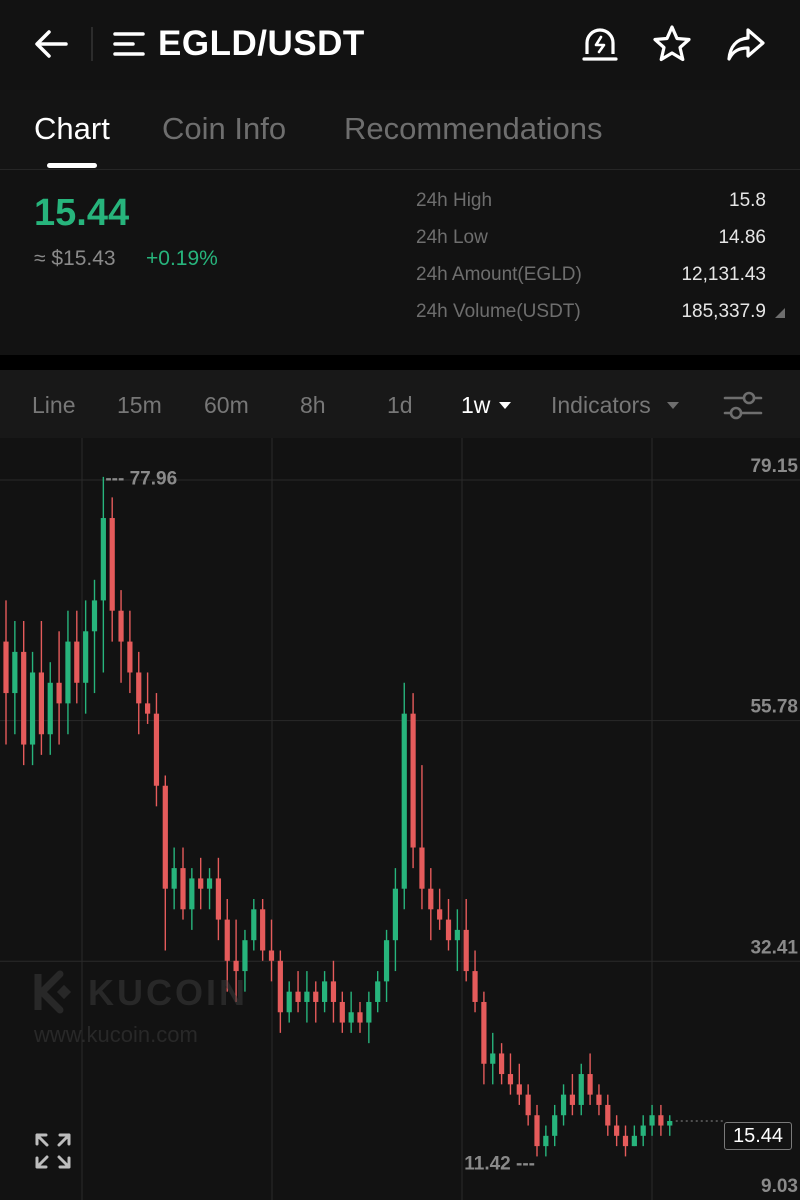 This screenshot has width=800, height=1200. I want to click on fiat-price: ≈ $15.43, so click(75, 258).